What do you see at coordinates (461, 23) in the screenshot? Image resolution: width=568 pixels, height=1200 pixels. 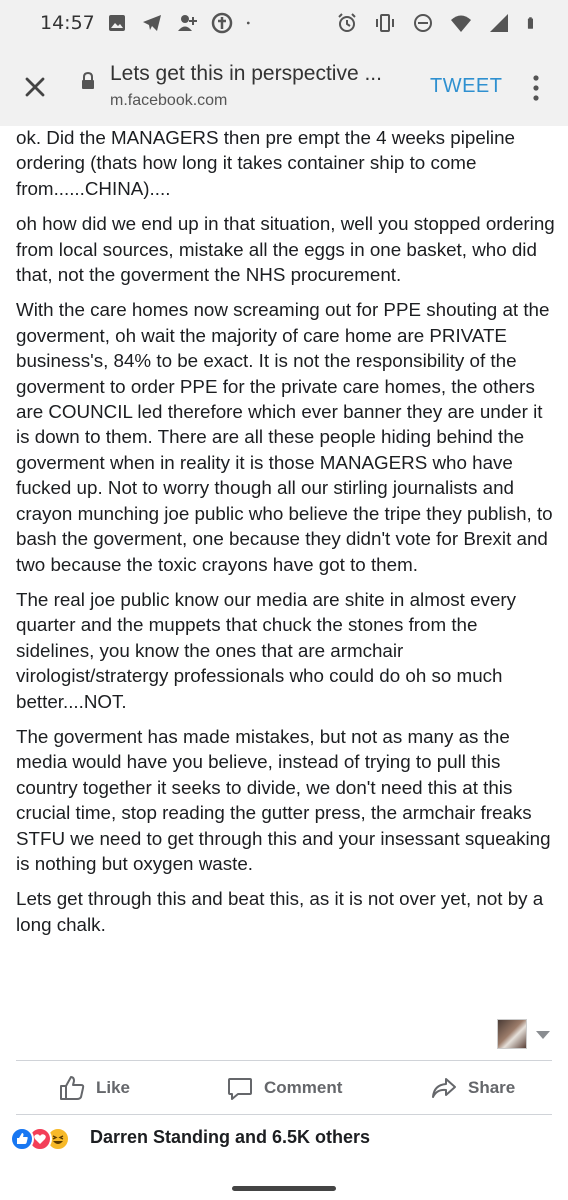 I see `wifi-icon` at bounding box center [461, 23].